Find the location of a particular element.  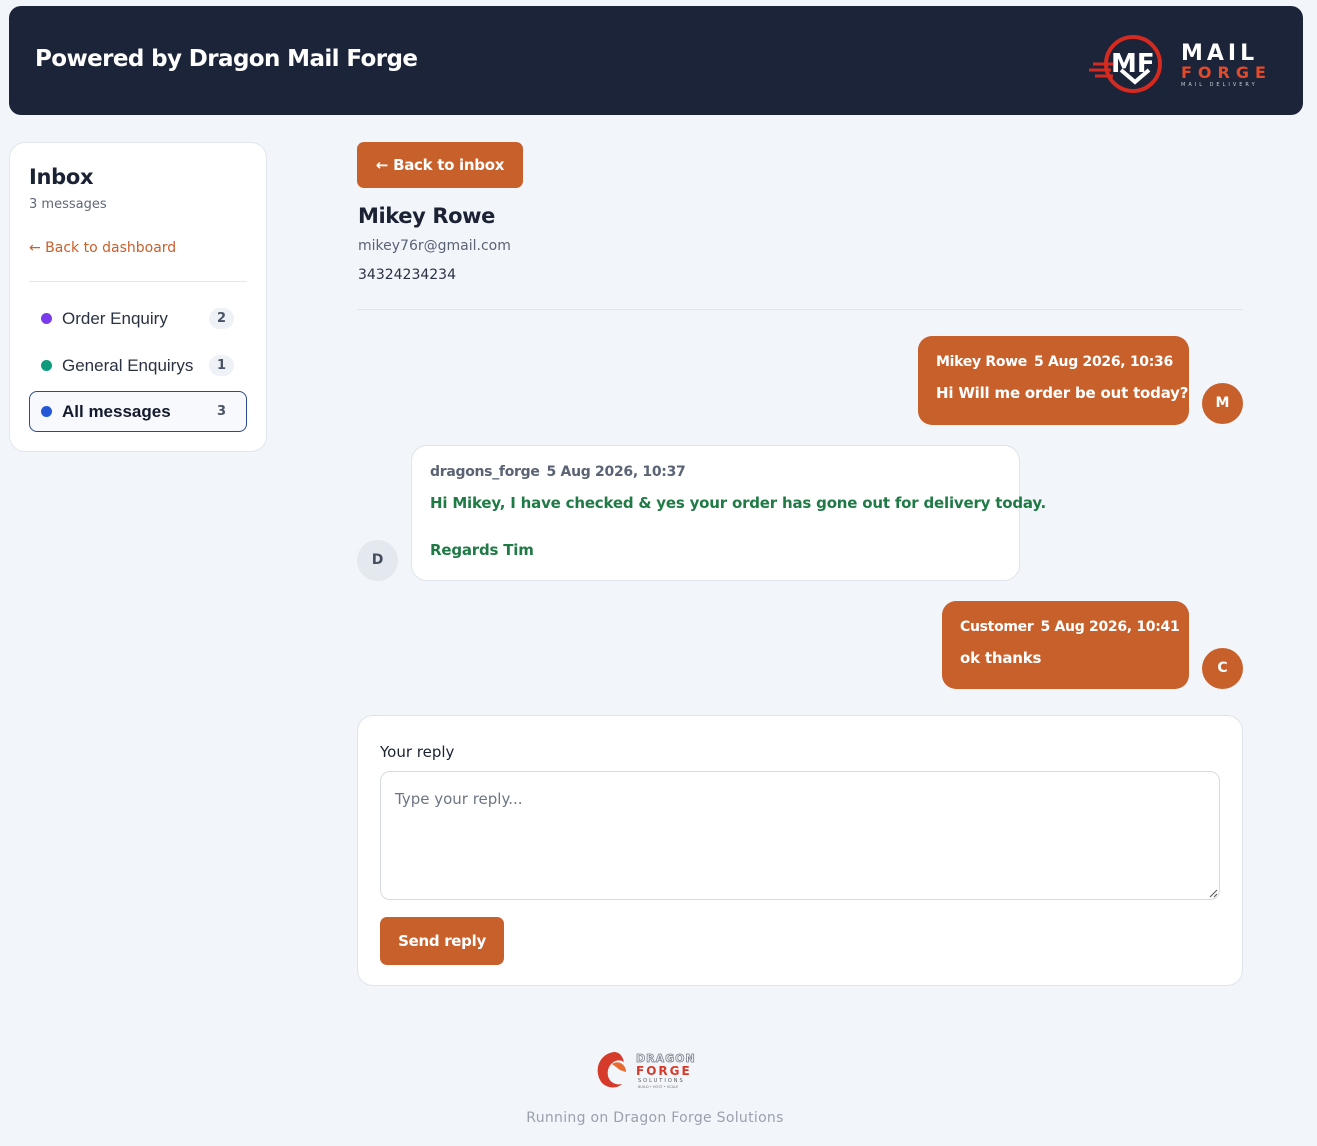

resize-handle-icon is located at coordinates (1213, 893).